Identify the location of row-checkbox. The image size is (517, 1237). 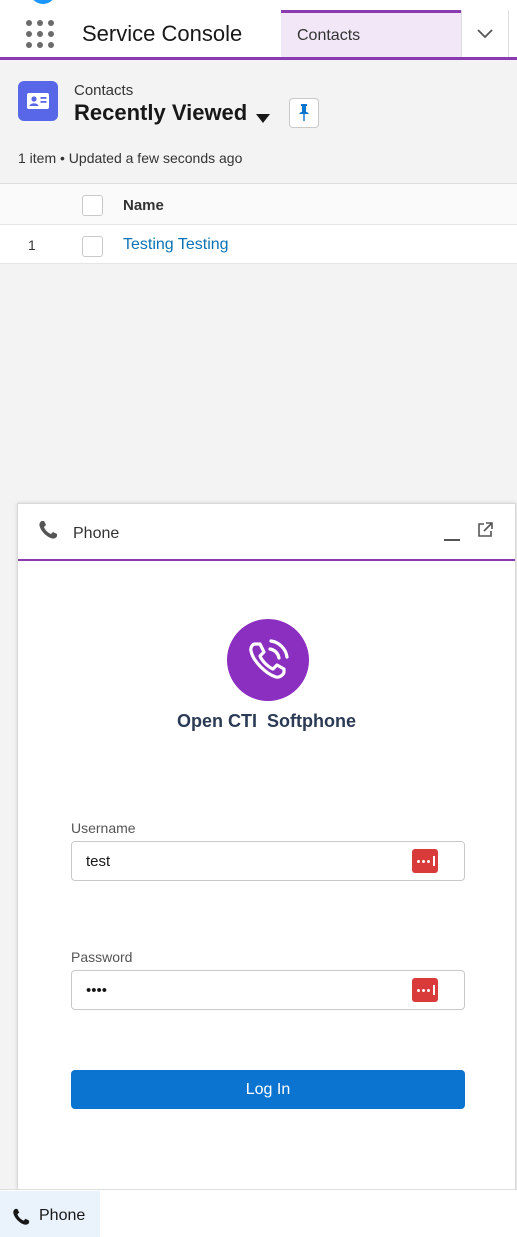
(92, 246).